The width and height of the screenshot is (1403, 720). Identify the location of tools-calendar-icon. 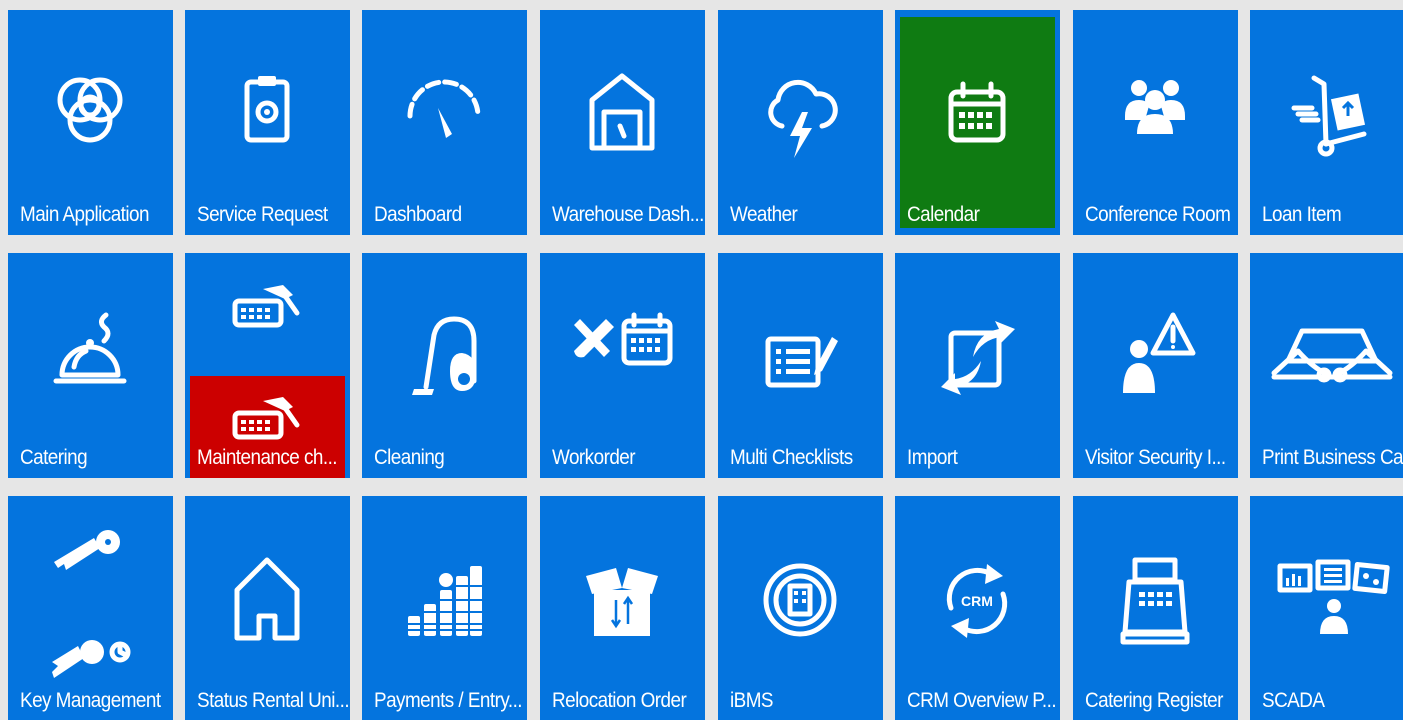
(623, 356).